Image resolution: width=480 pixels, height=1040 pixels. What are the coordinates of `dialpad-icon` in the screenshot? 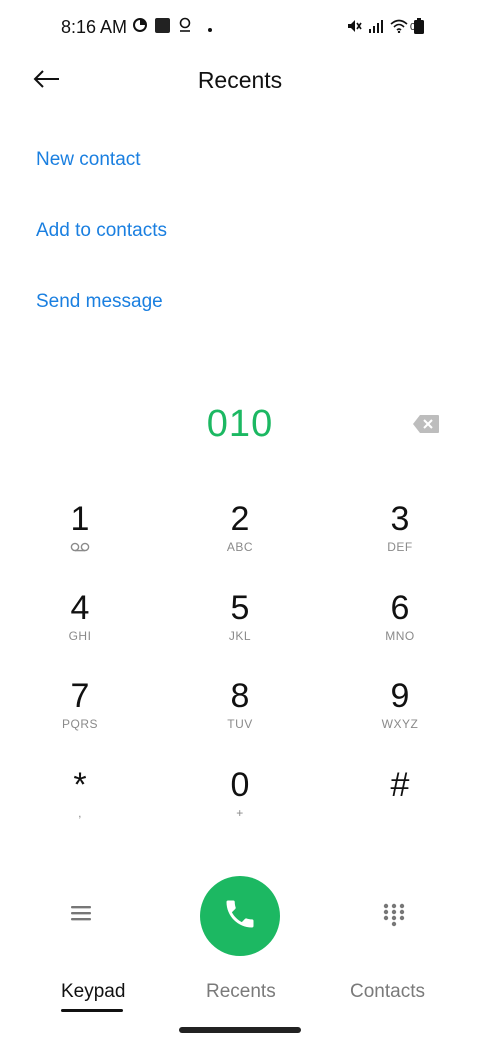 It's located at (394, 917).